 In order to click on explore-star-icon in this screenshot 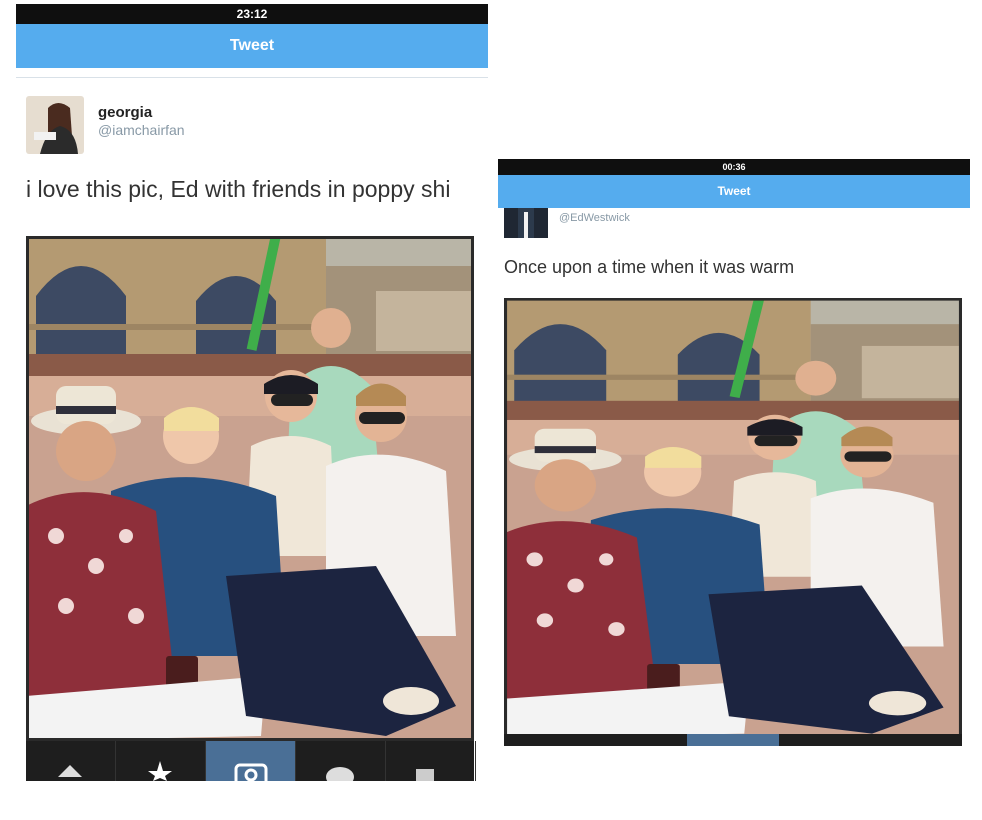, I will do `click(161, 761)`.